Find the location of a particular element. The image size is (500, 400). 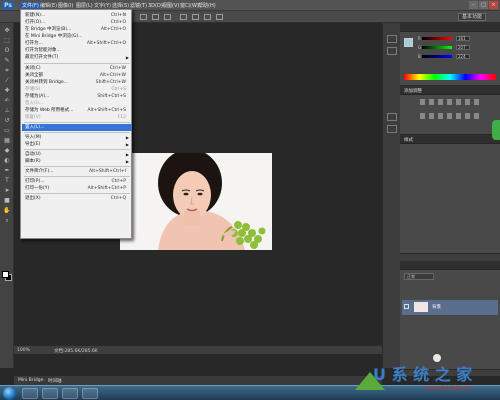

red-value: 161 is located at coordinates (463, 38).